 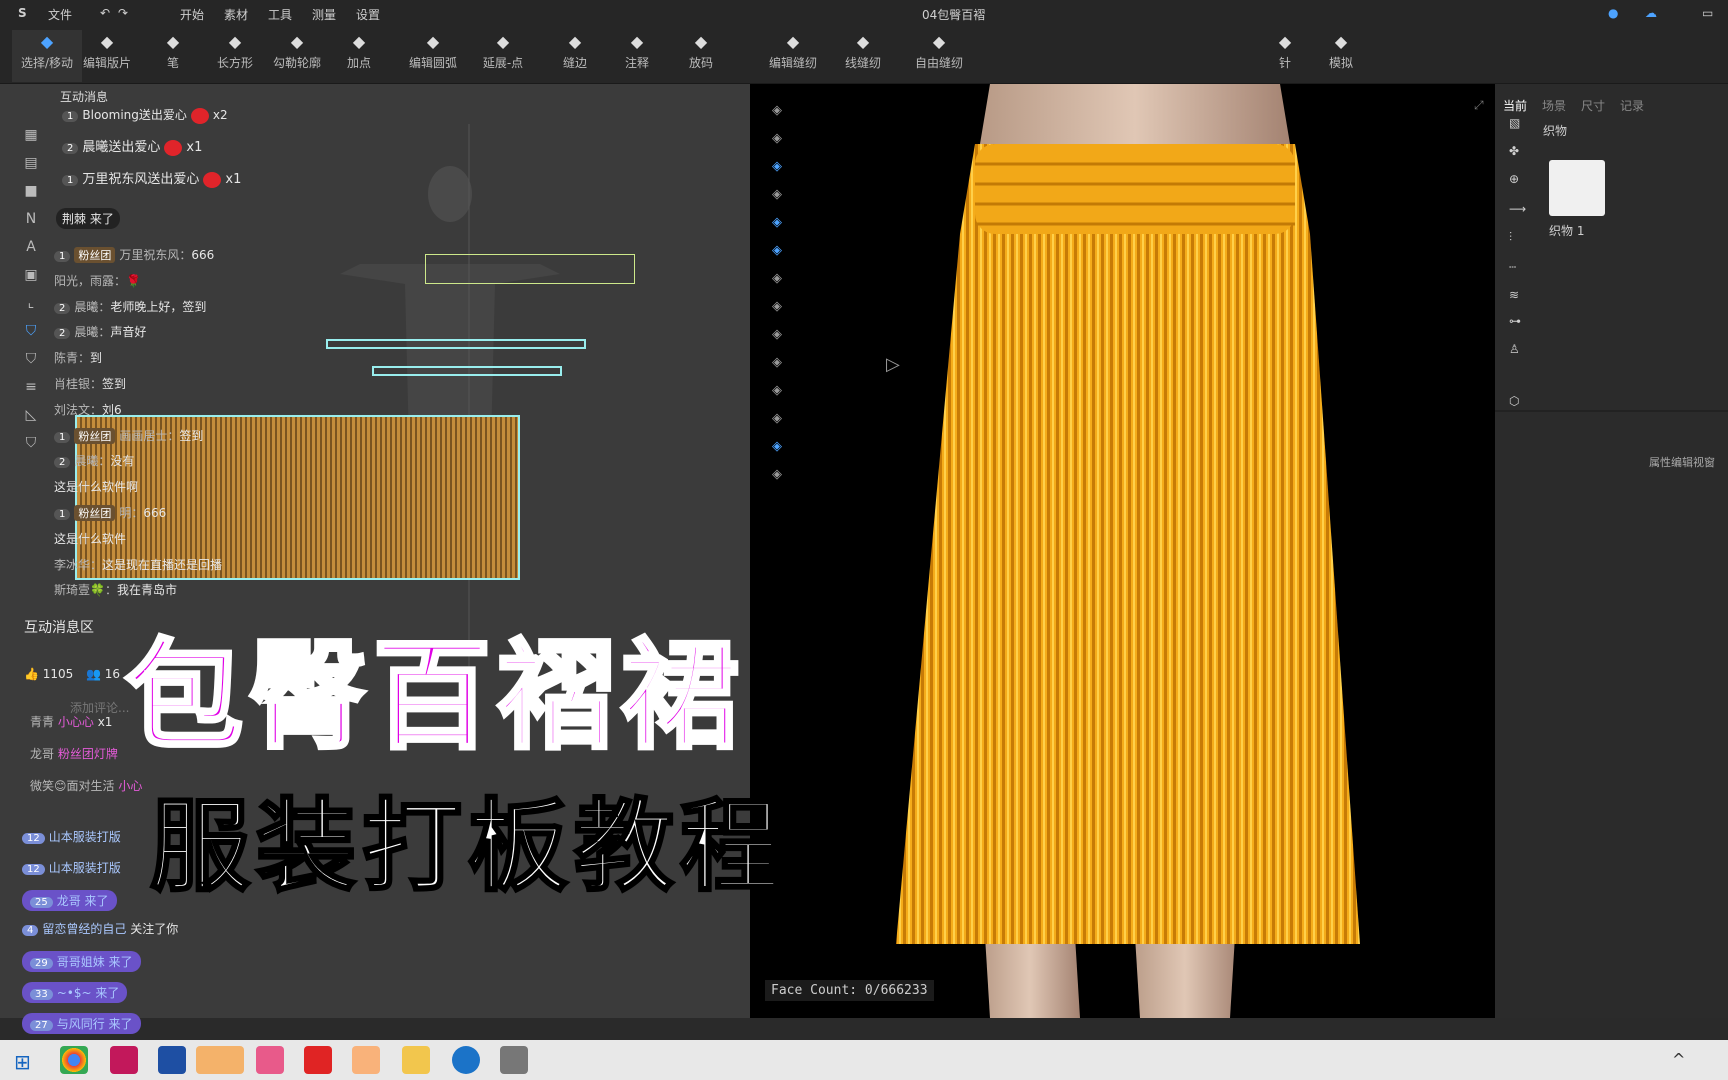 What do you see at coordinates (1651, 13) in the screenshot?
I see `cloud-upload-icon: ☁` at bounding box center [1651, 13].